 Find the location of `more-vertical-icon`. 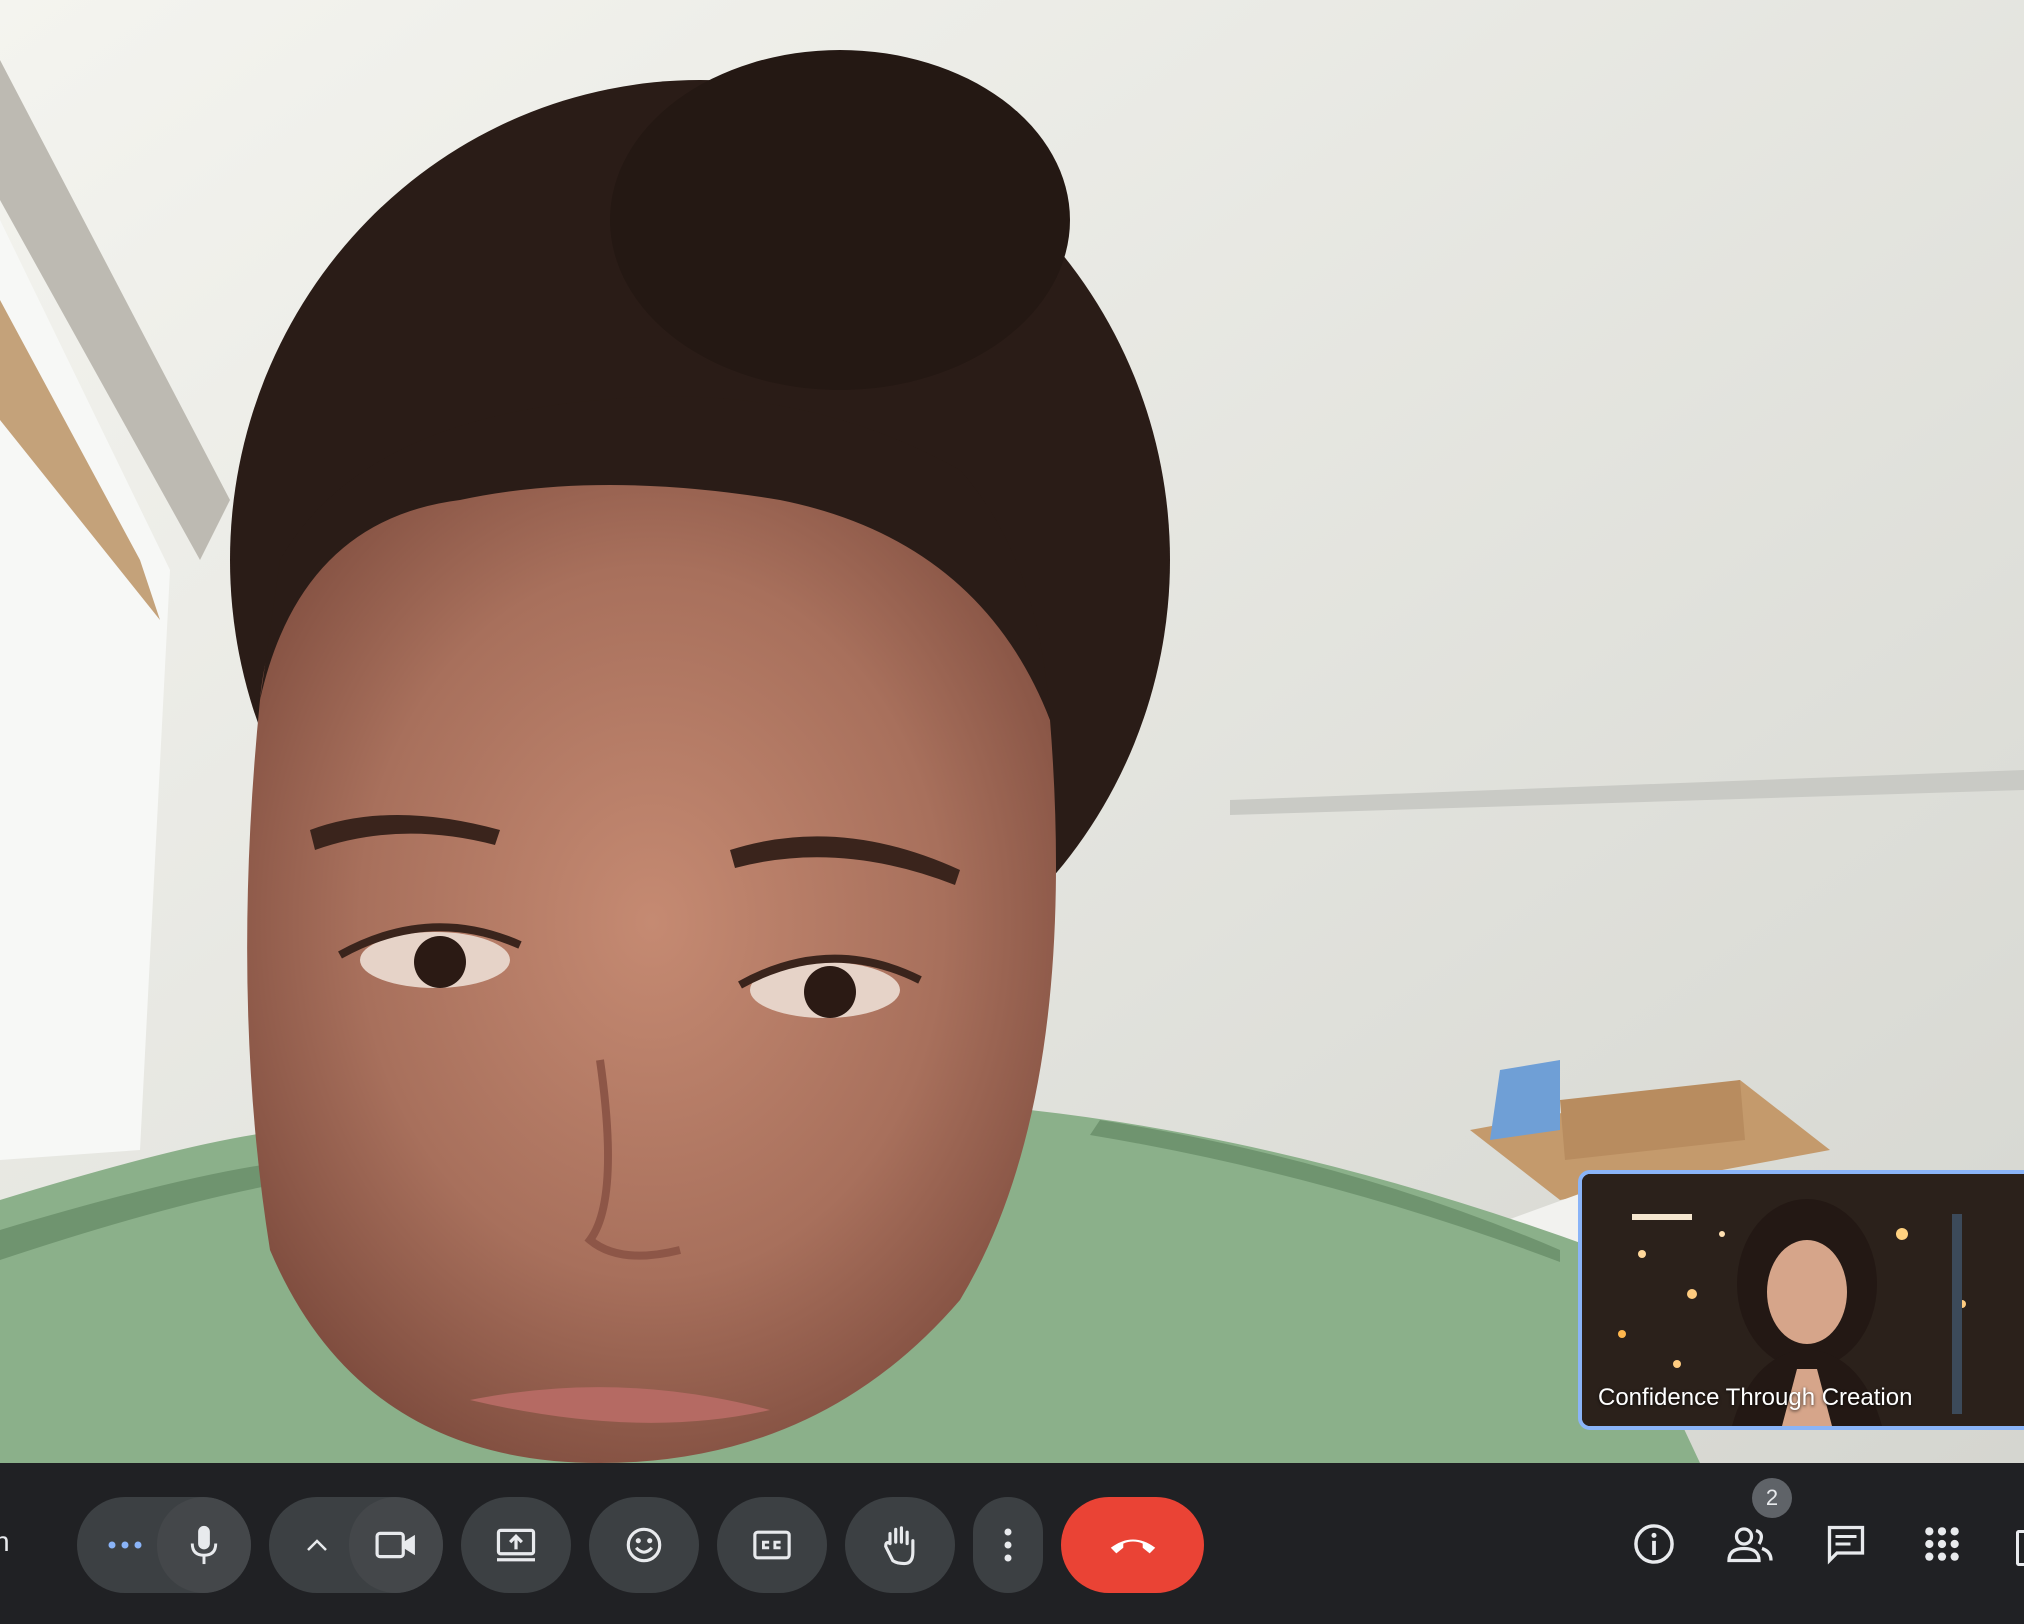

more-vertical-icon is located at coordinates (1008, 1545).